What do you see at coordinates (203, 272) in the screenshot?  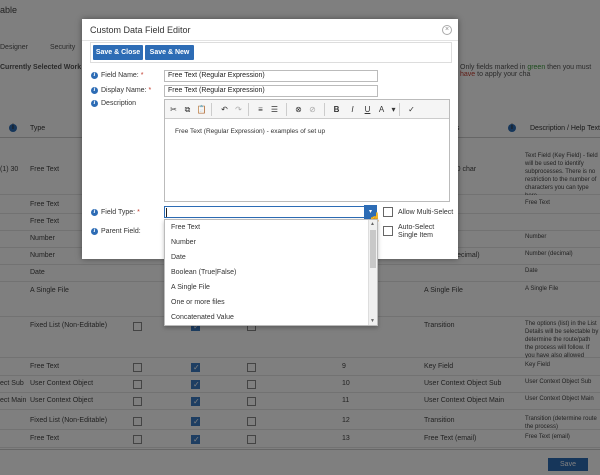 I see `dropdown-option: Boolean (True|False)` at bounding box center [203, 272].